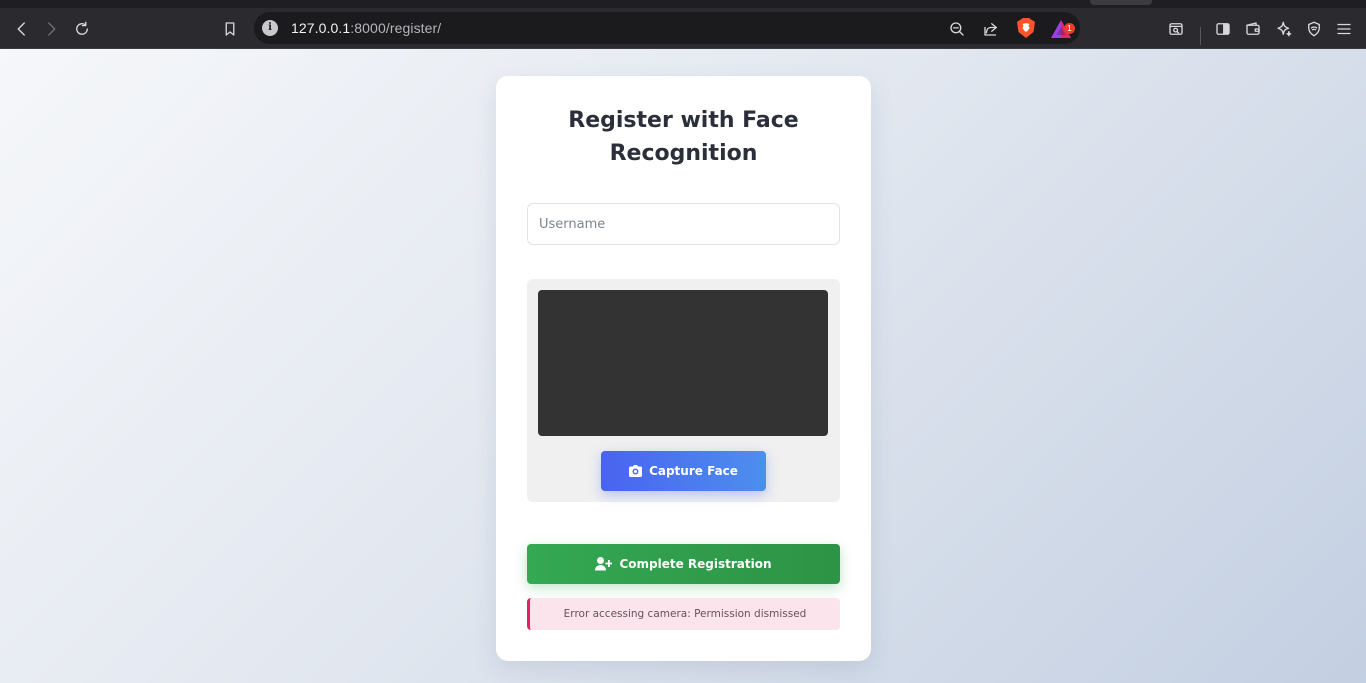  I want to click on address-bar: i 127.0.0.1:8000/register/, so click(667, 28).